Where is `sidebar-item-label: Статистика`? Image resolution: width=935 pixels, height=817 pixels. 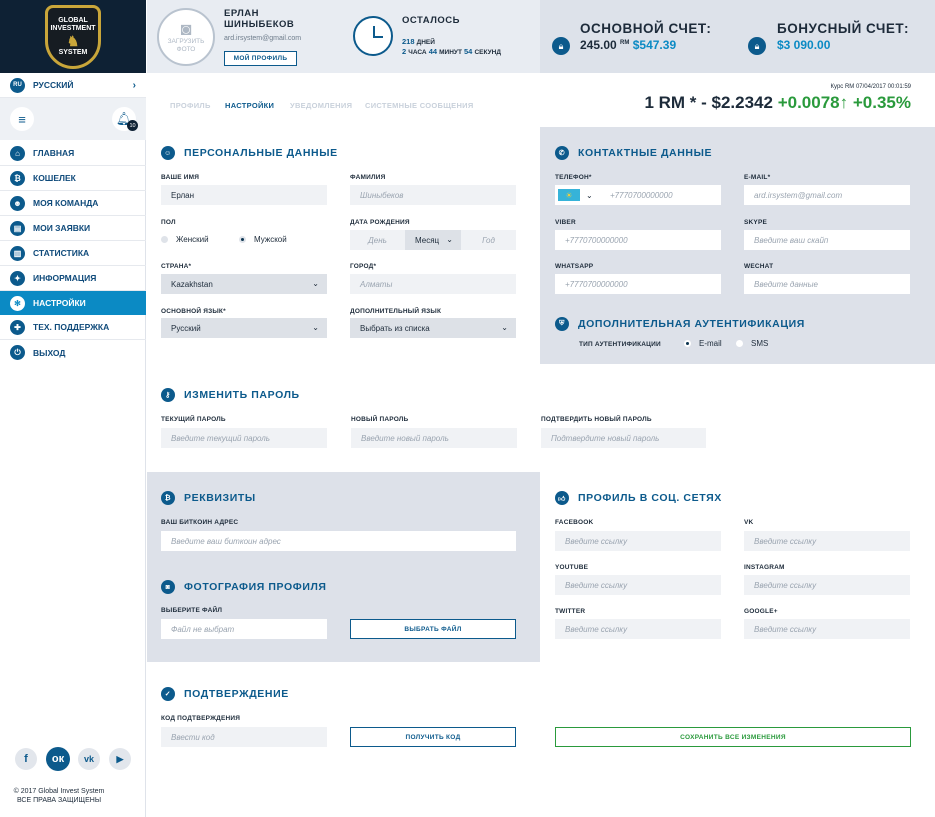 sidebar-item-label: Статистика is located at coordinates (61, 253).